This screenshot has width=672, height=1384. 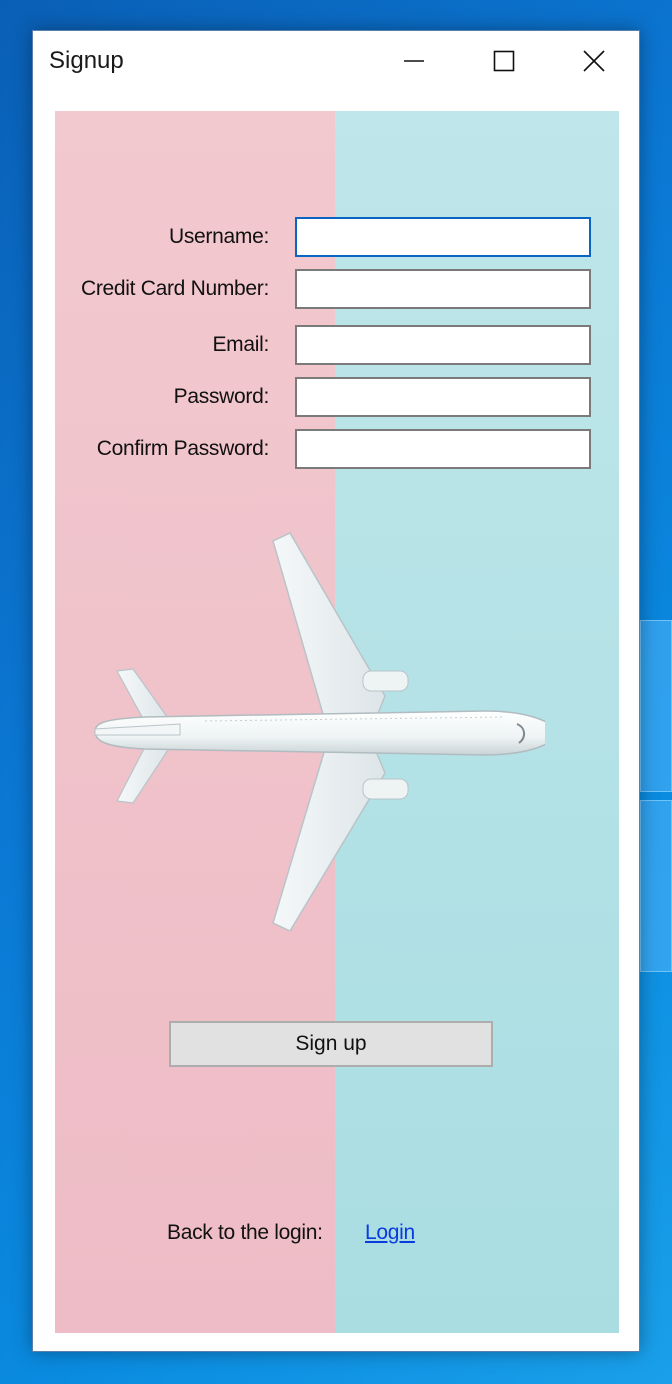 I want to click on credit-card-input, so click(x=443, y=289).